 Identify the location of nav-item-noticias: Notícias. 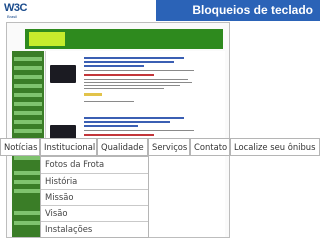
(20, 147).